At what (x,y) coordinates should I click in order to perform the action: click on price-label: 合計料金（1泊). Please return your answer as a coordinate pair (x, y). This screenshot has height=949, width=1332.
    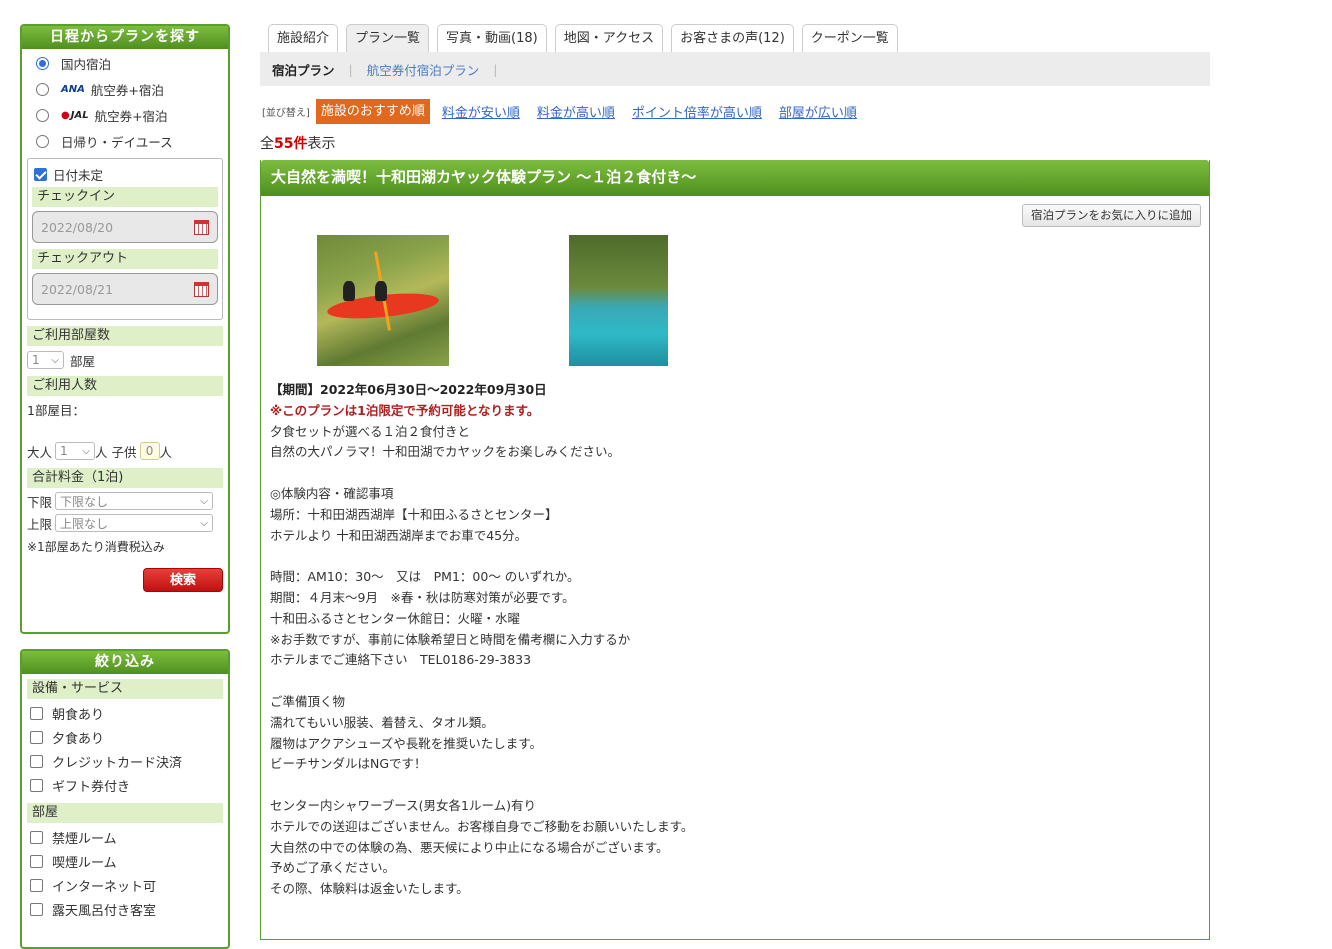
    Looking at the image, I should click on (125, 478).